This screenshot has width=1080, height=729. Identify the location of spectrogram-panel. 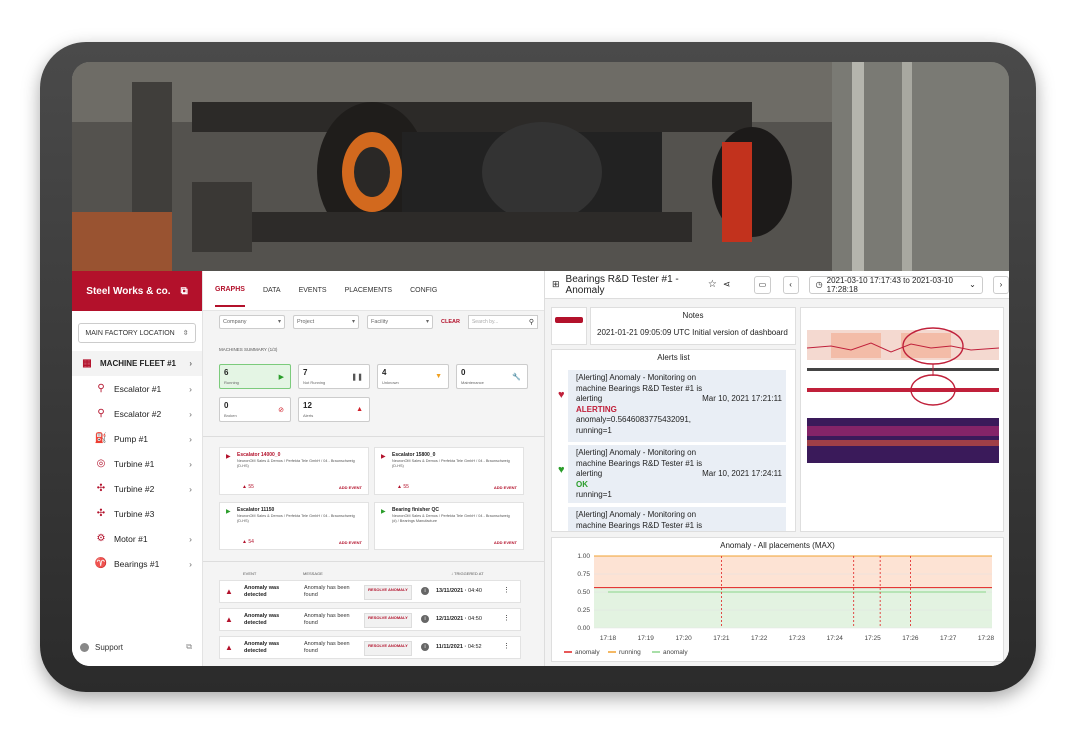
(902, 419).